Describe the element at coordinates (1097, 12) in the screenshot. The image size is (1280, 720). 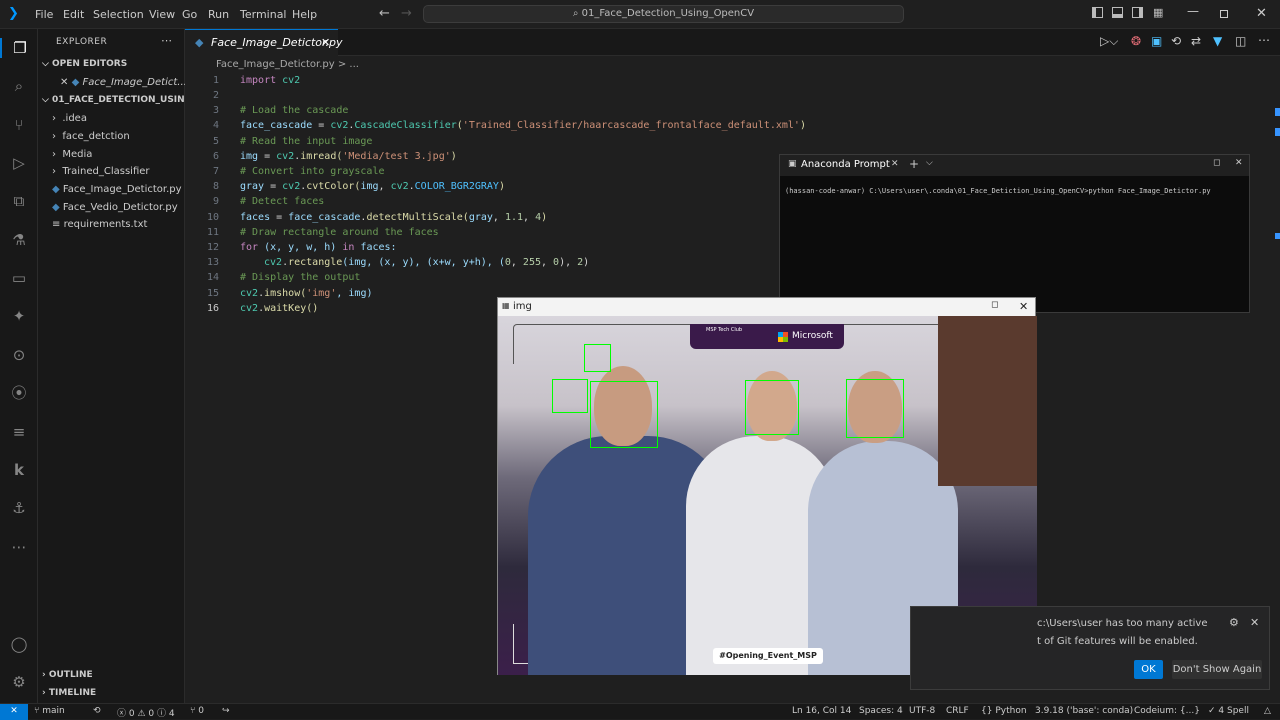
I see `toggle-sidebar-icon` at that location.